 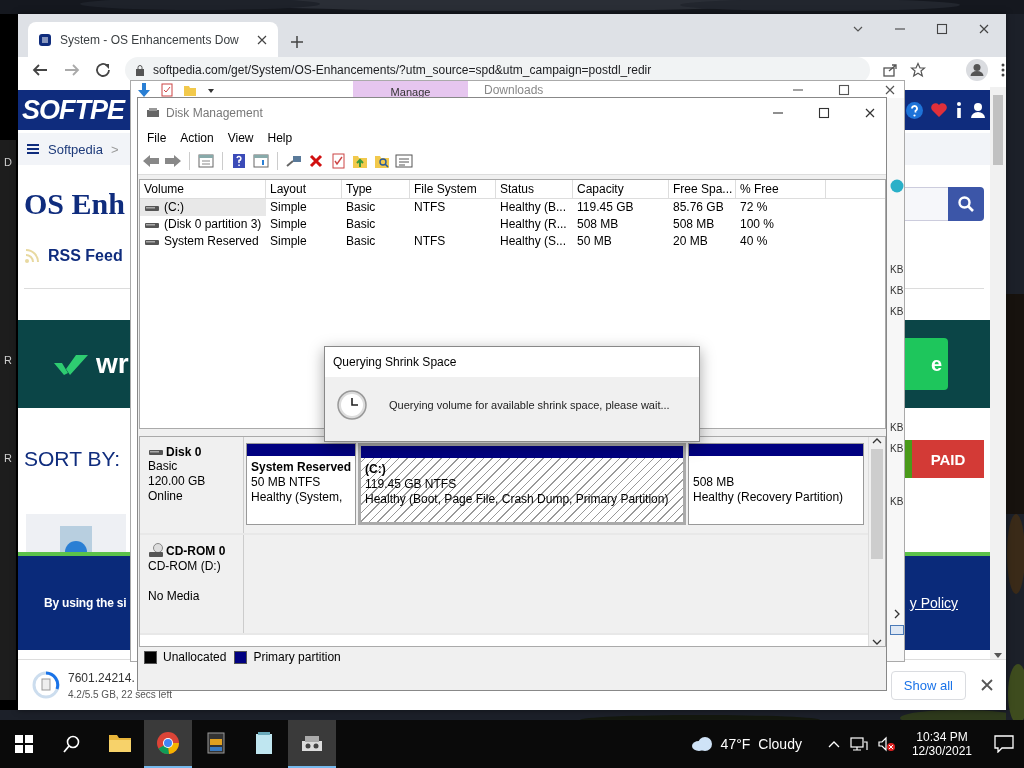 What do you see at coordinates (897, 630) in the screenshot?
I see `view-icon` at bounding box center [897, 630].